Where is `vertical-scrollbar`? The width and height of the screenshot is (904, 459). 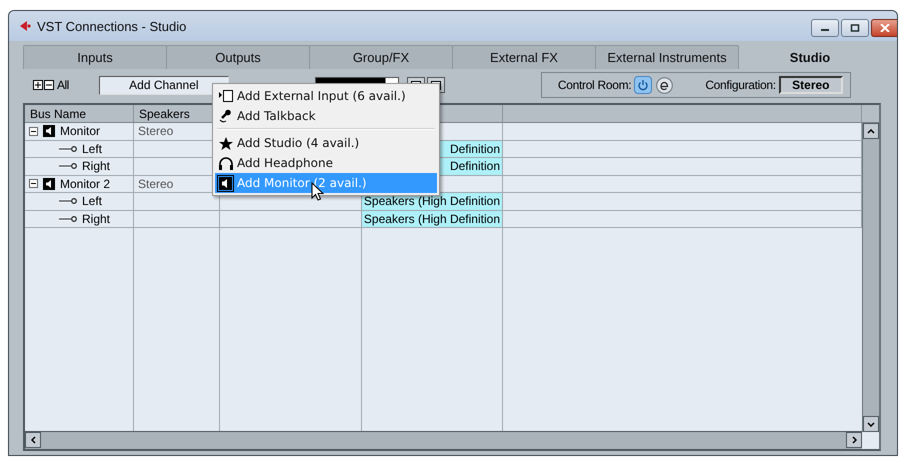
vertical-scrollbar is located at coordinates (870, 277).